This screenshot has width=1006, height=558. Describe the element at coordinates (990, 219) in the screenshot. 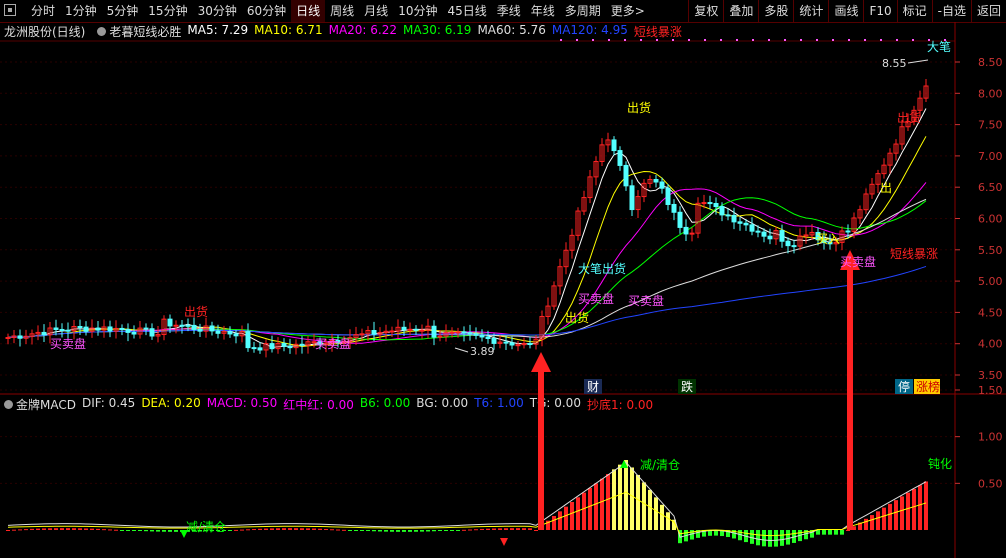

I see `price-tick-label: 6.00` at that location.